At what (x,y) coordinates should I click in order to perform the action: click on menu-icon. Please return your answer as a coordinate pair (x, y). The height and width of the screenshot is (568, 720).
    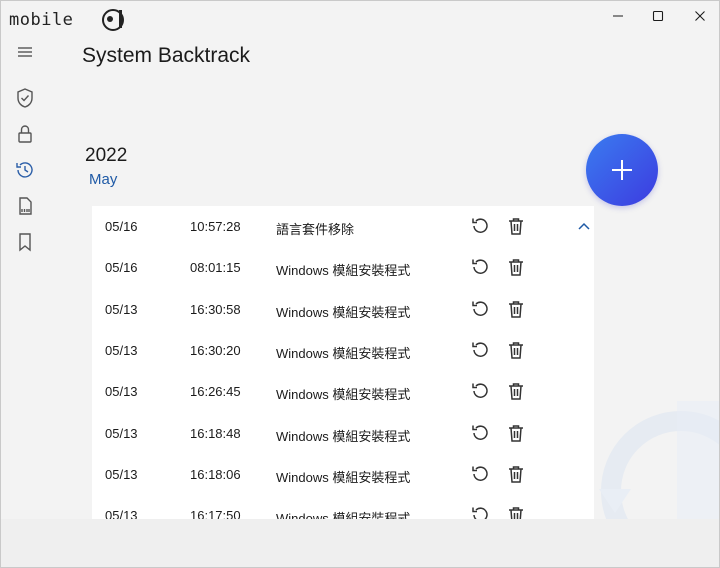
    Looking at the image, I should click on (25, 52).